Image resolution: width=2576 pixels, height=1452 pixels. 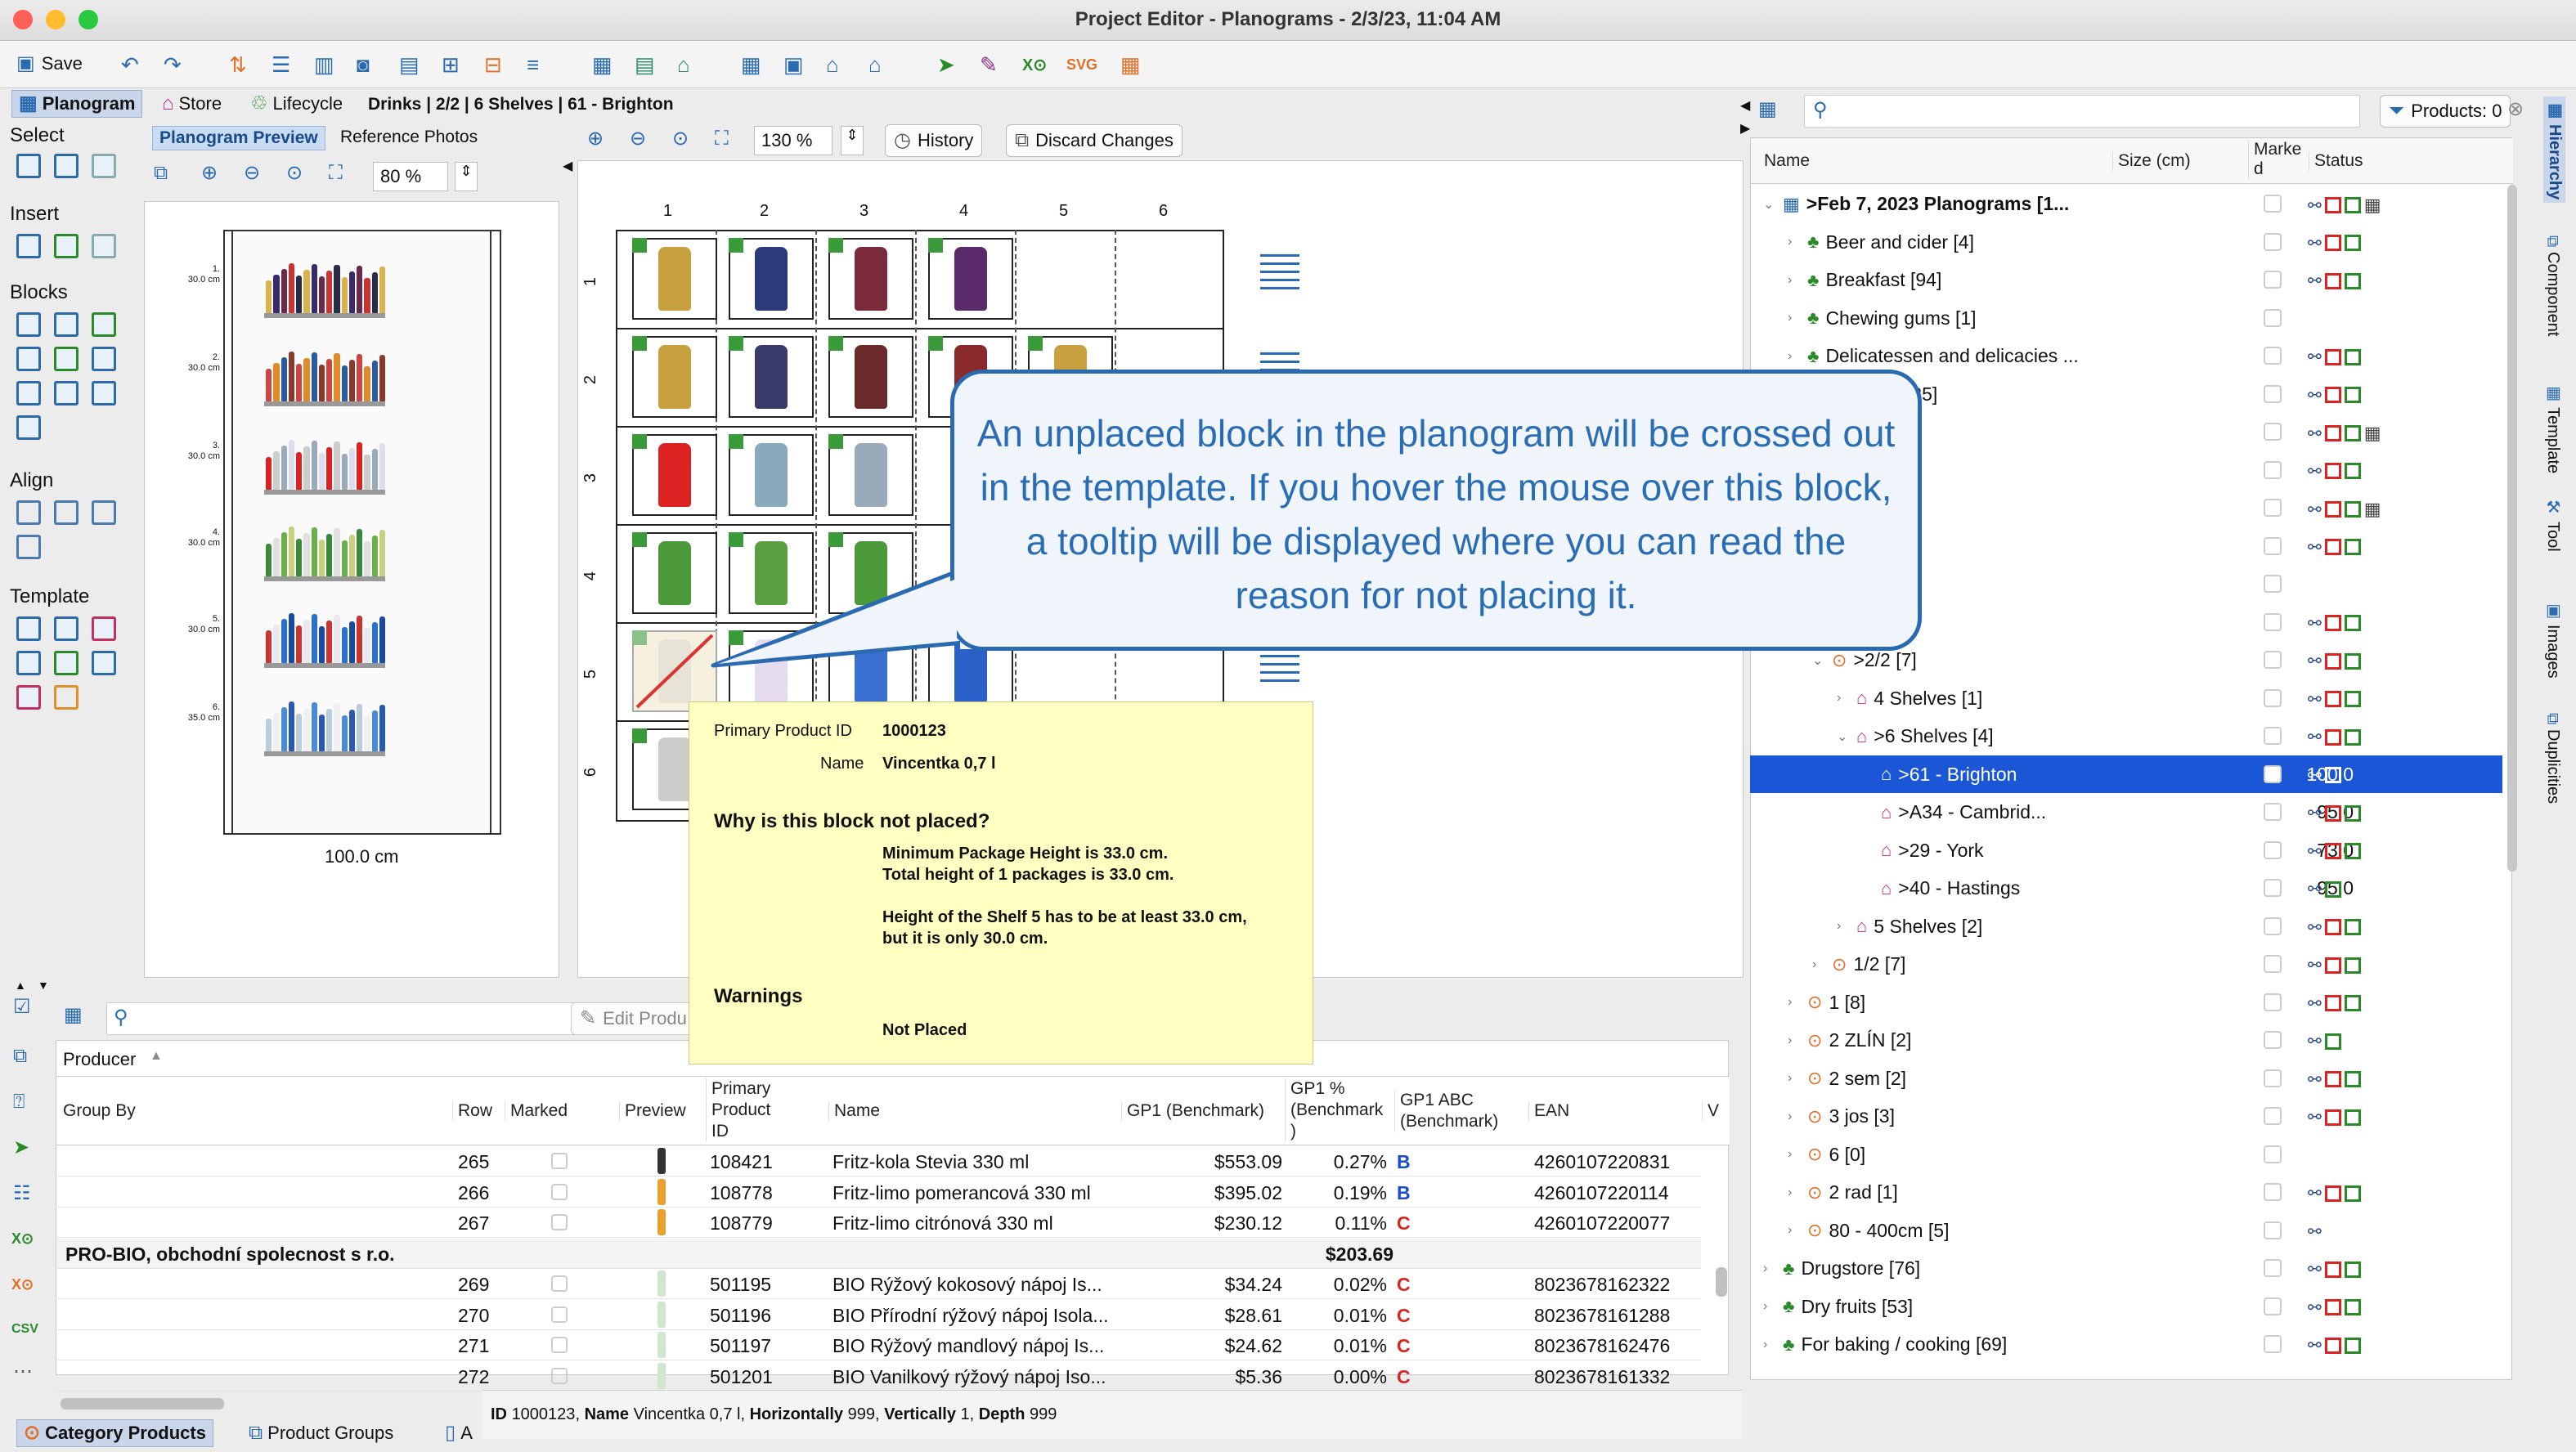 I want to click on blocks-grid-icon, so click(x=28, y=324).